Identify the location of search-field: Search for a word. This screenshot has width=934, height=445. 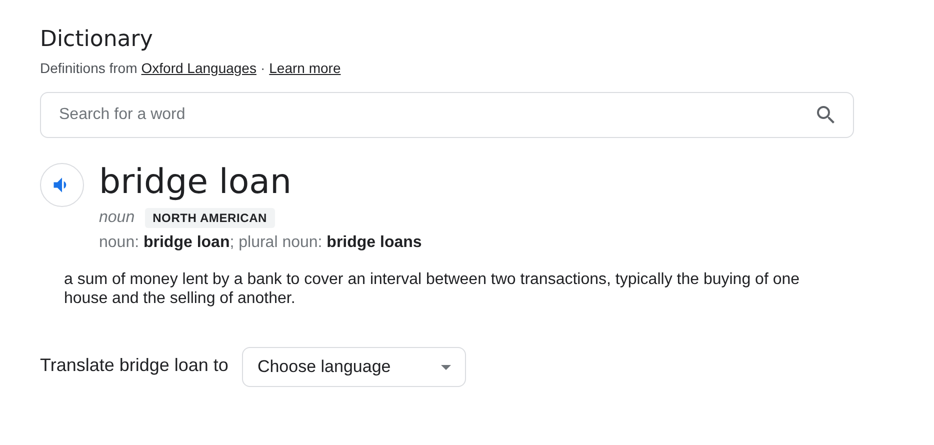
(447, 115).